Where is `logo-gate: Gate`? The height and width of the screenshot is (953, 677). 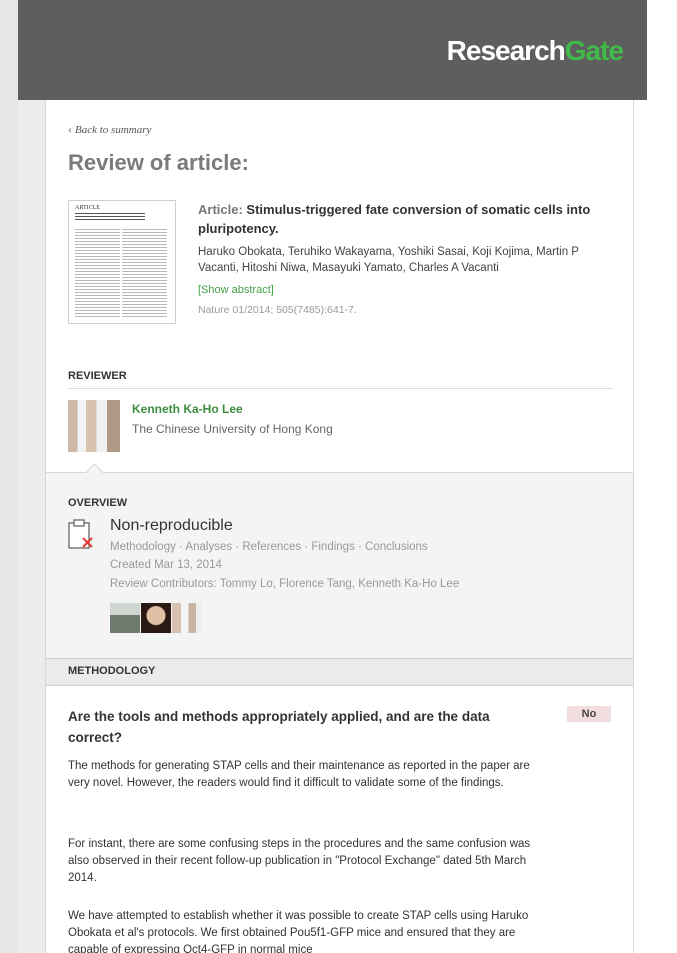
logo-gate: Gate is located at coordinates (594, 50).